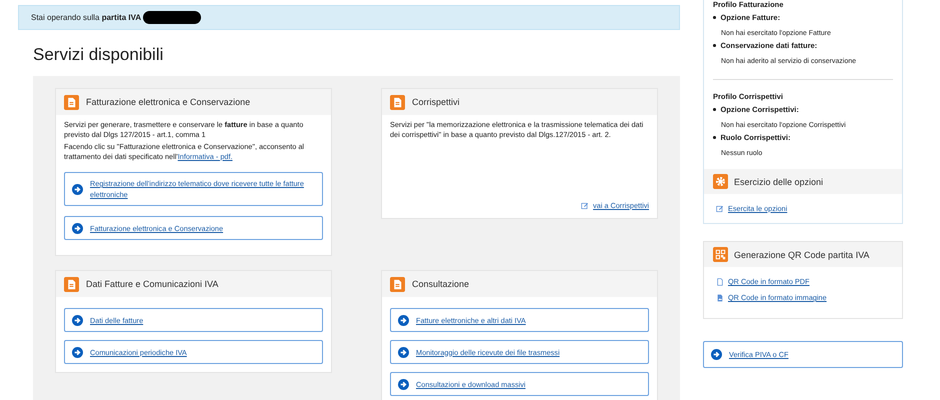 The height and width of the screenshot is (400, 940). Describe the element at coordinates (720, 254) in the screenshot. I see `qr-code-icon` at that location.